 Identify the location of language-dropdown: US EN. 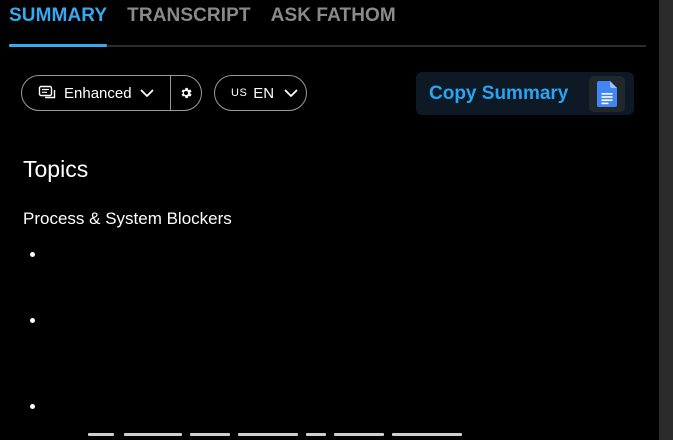
(260, 93).